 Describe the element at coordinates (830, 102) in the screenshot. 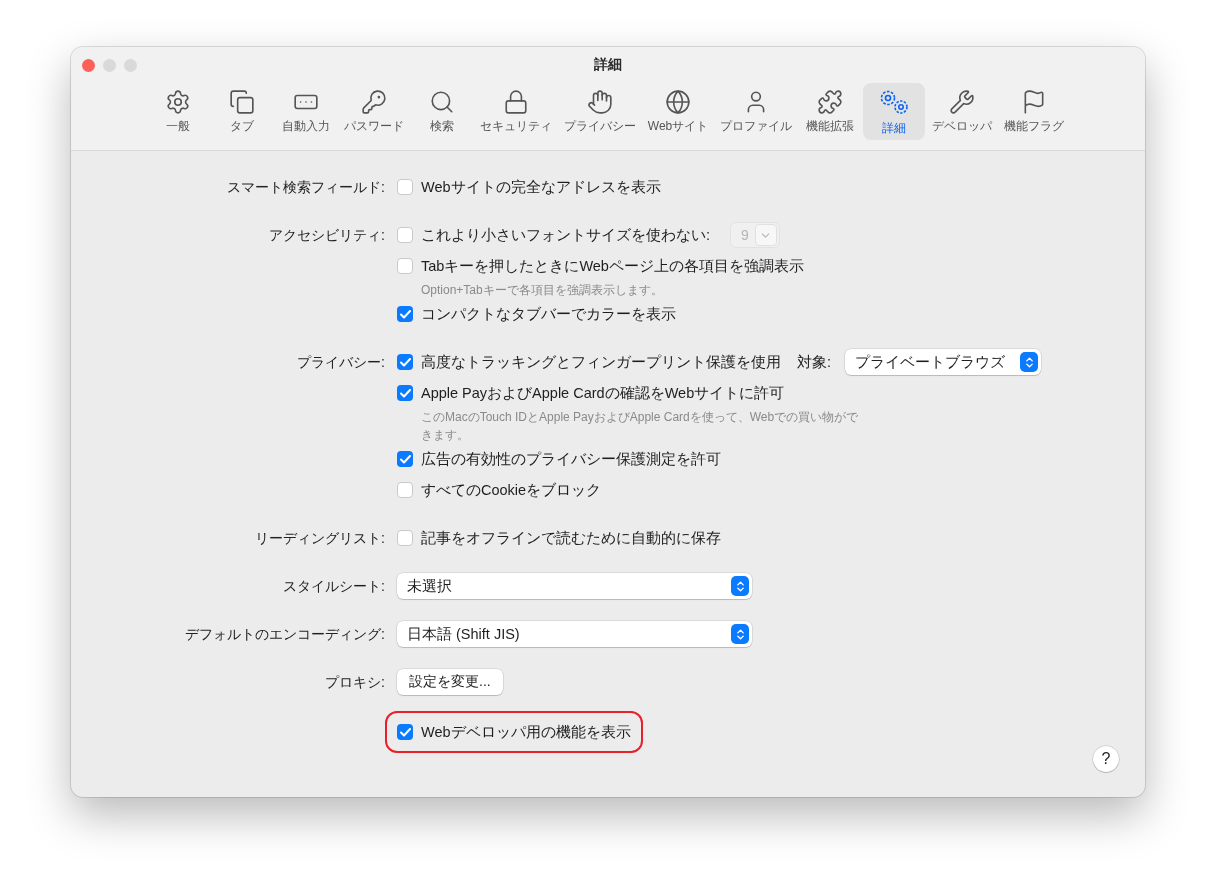

I see `puzzle-icon` at that location.